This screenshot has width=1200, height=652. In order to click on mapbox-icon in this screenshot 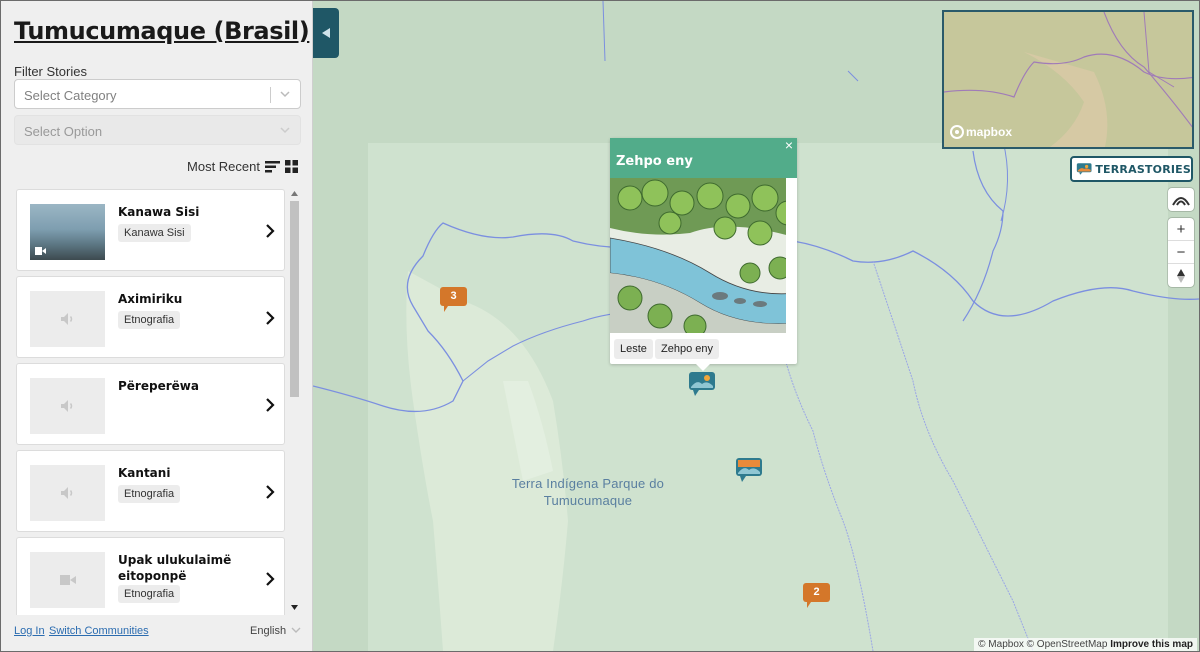, I will do `click(957, 132)`.